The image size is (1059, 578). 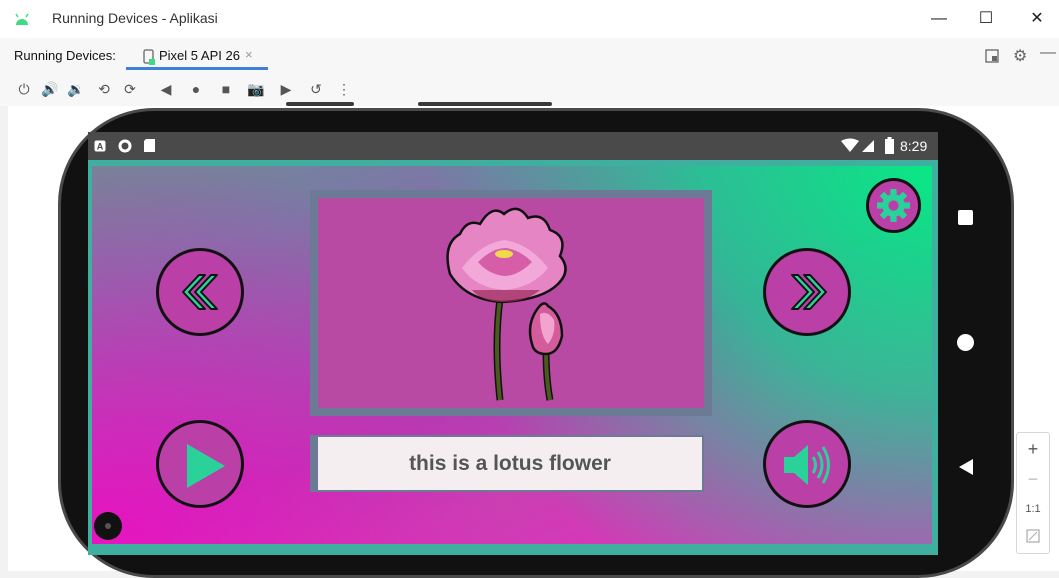 I want to click on rotate-left-icon: ⟲, so click(x=104, y=89).